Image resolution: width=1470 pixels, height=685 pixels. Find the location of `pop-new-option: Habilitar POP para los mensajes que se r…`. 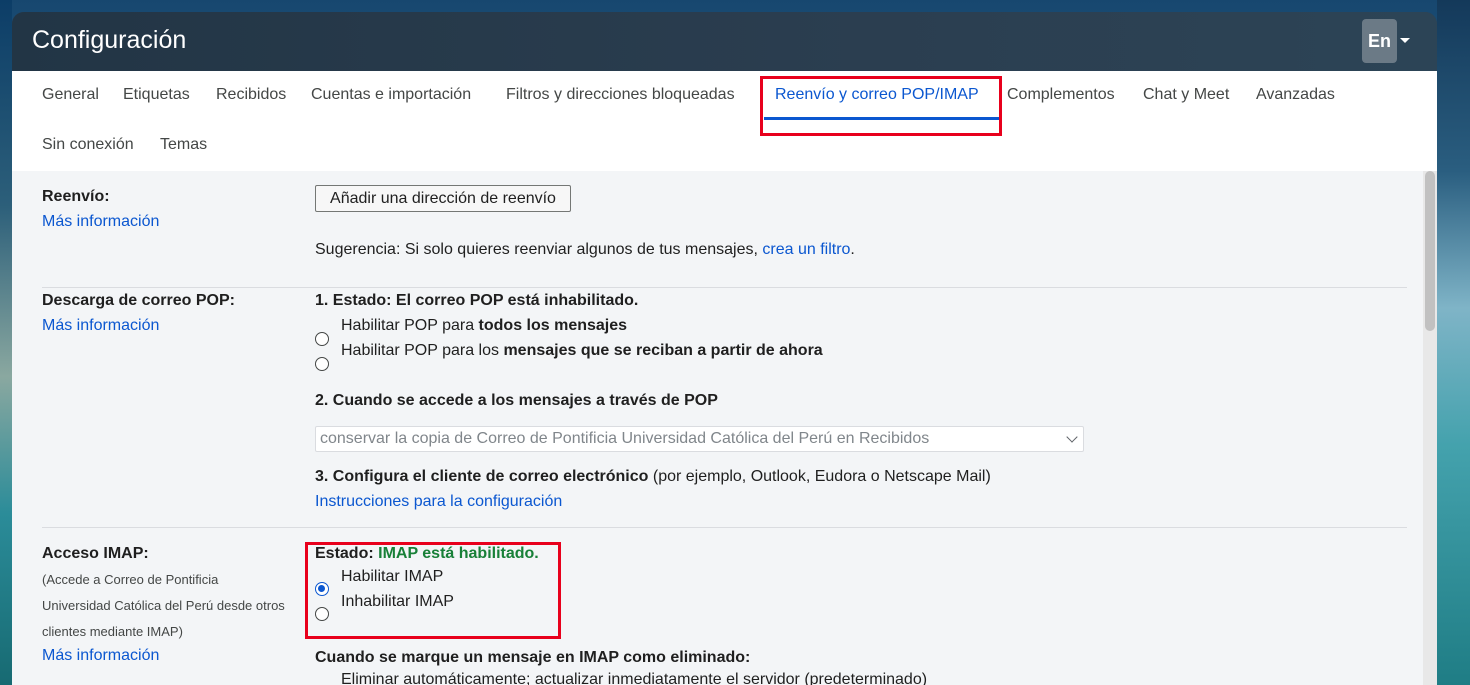

pop-new-option: Habilitar POP para los mensajes que se r… is located at coordinates (582, 351).